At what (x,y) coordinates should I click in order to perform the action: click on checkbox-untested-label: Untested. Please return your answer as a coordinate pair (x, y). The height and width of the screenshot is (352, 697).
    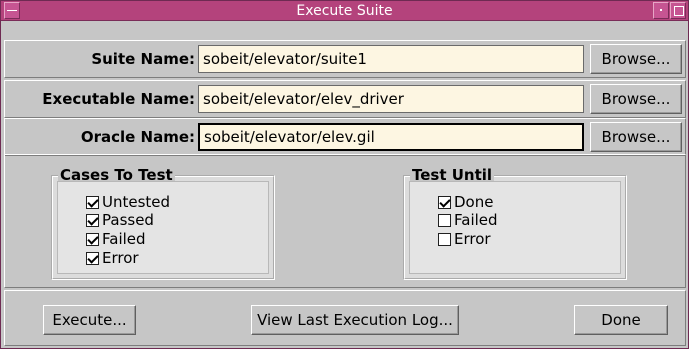
    Looking at the image, I should click on (136, 202).